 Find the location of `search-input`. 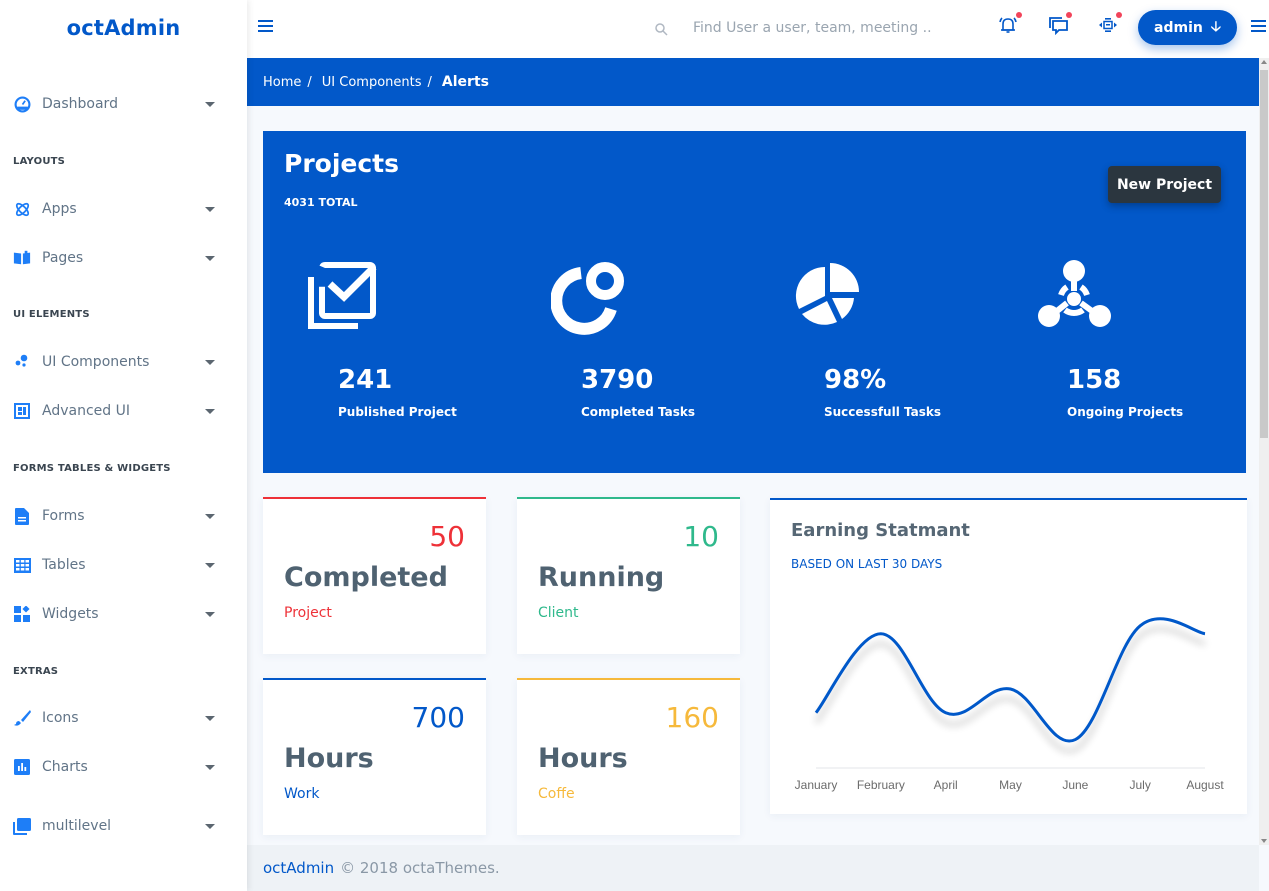

search-input is located at coordinates (818, 28).